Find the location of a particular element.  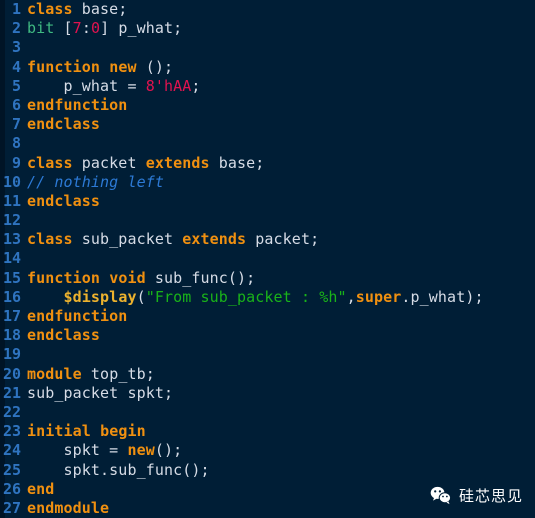

line-content: function void sub_func(); is located at coordinates (139, 278).